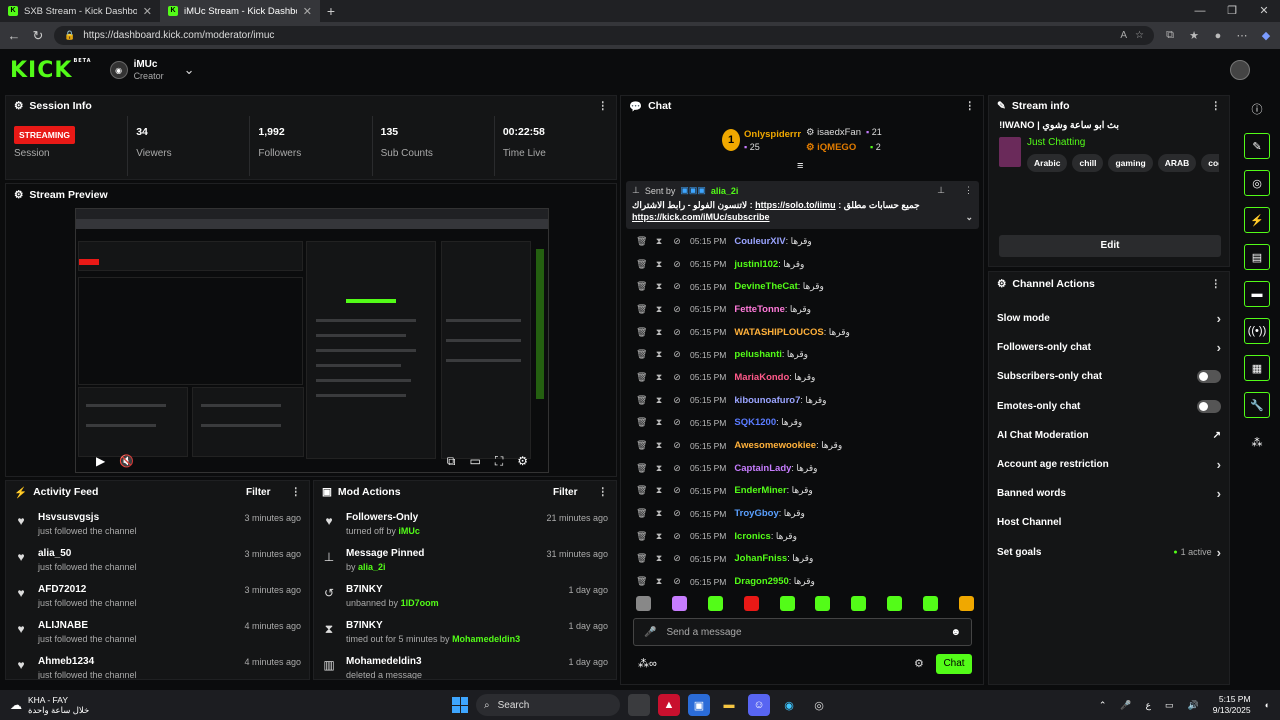 The image size is (1280, 720). What do you see at coordinates (460, 705) in the screenshot?
I see `windows-start-icon` at bounding box center [460, 705].